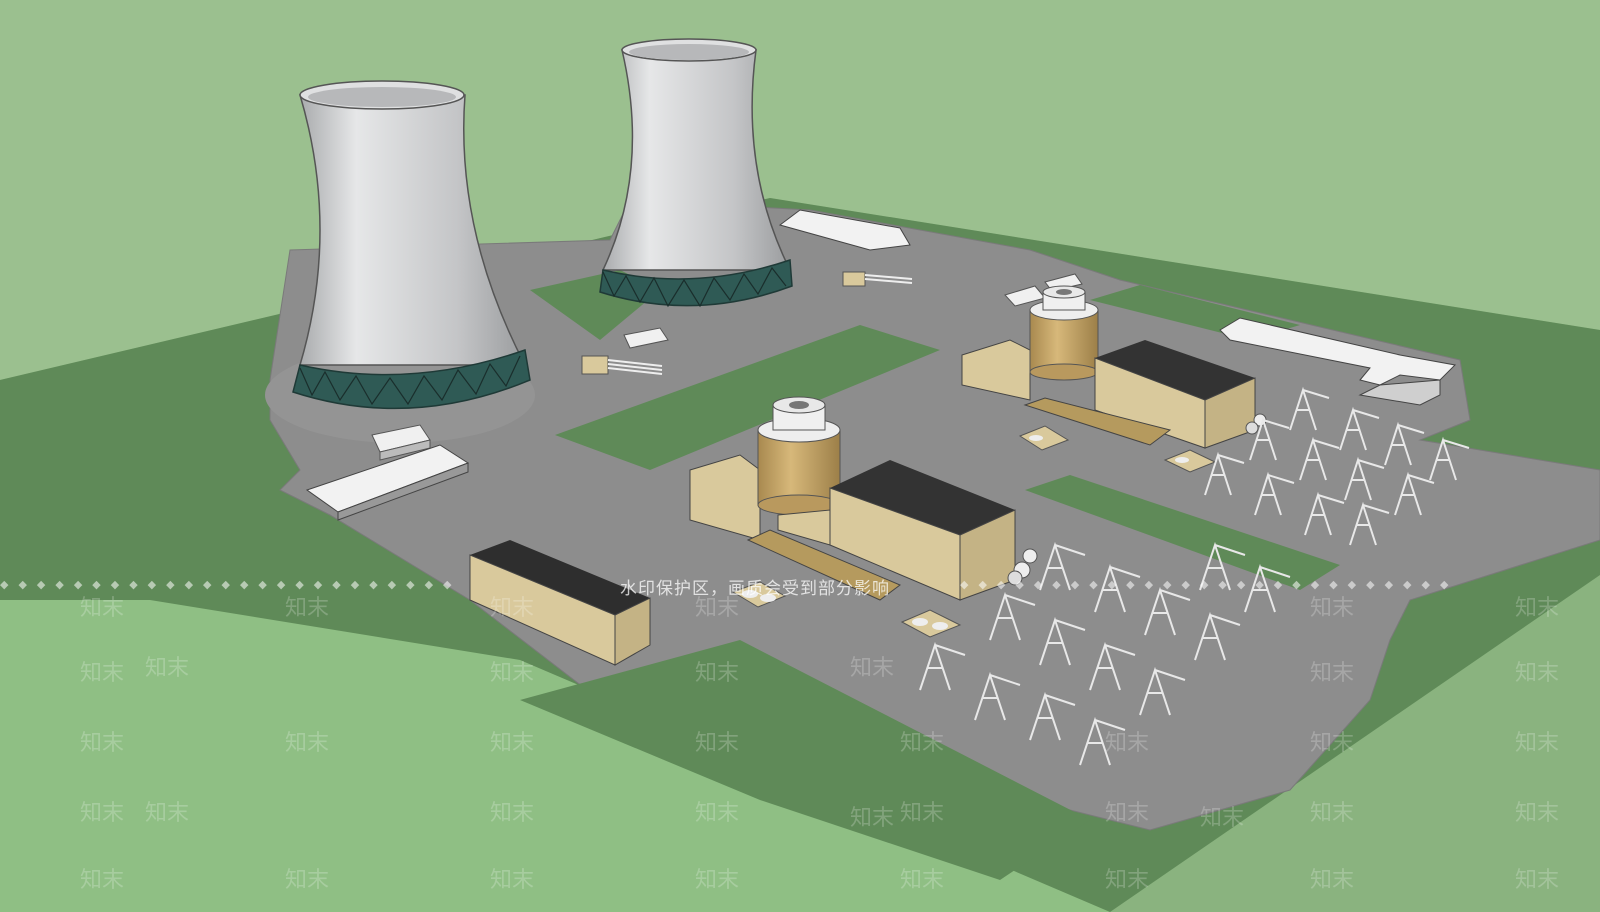 The width and height of the screenshot is (1600, 912). I want to click on watermark-dots-right: ◆◆◆◆◆◆◆◆◆◆◆◆◆◆◆◆◆◆◆◆◆◆◆◆◆◆◆, so click(1209, 584).